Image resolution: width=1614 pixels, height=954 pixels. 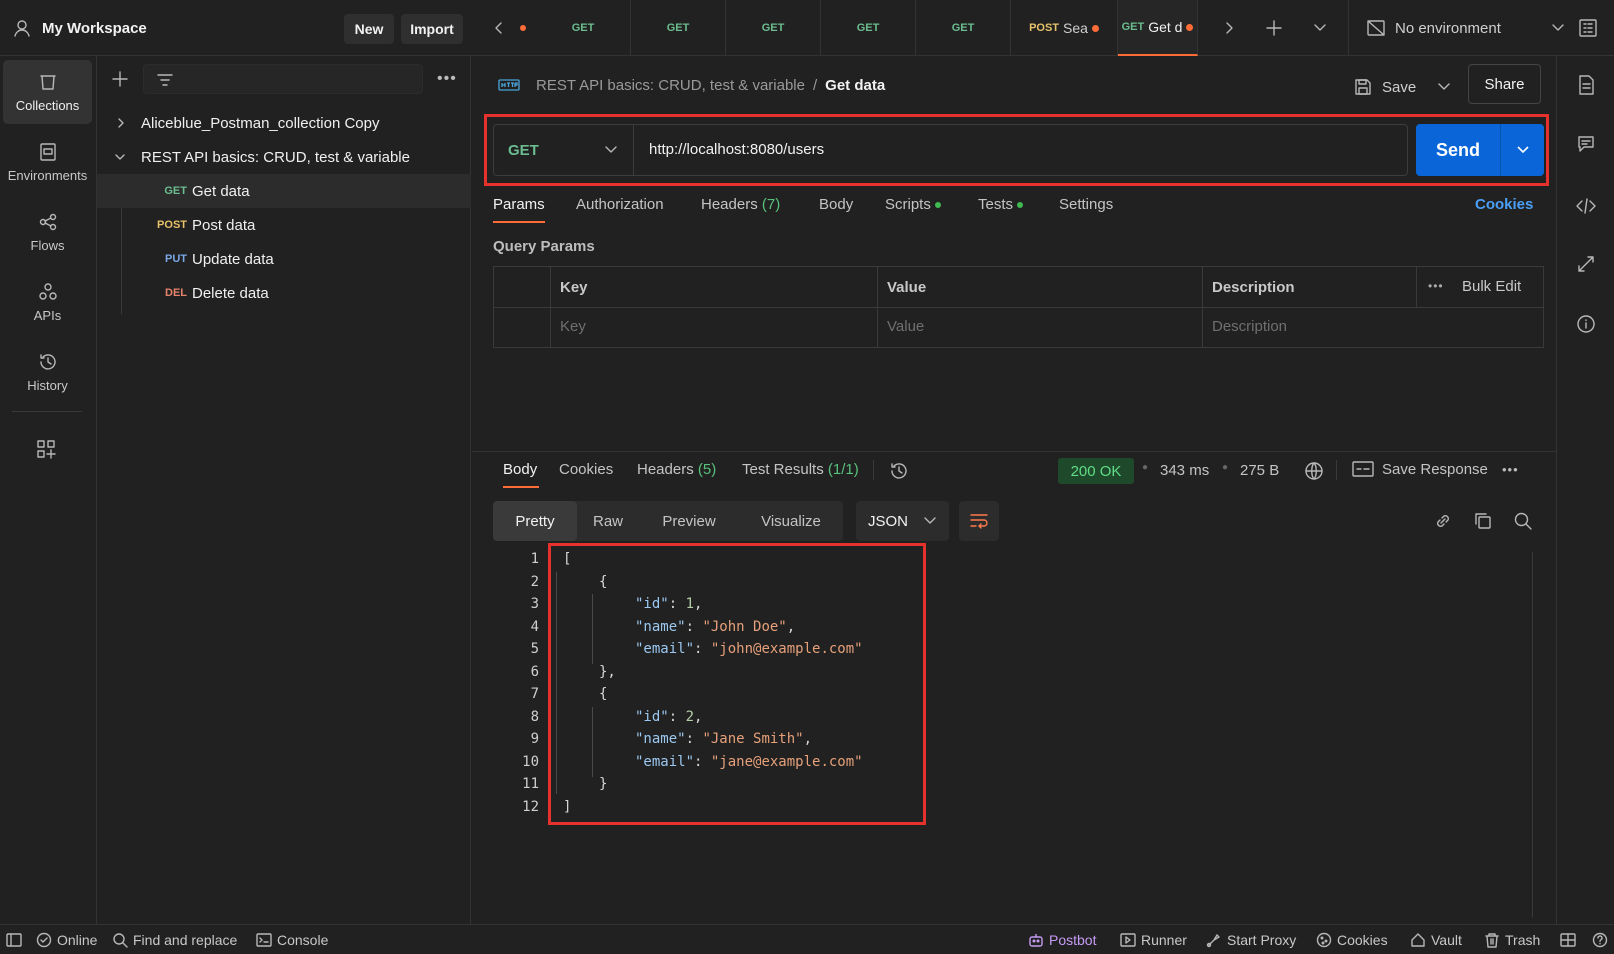 I want to click on layout-toggle-icon, so click(x=1568, y=940).